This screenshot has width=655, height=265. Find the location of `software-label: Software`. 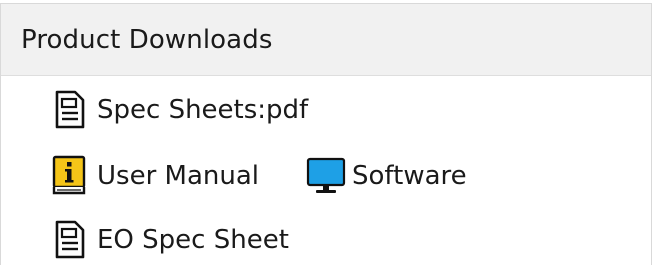

software-label: Software is located at coordinates (409, 176).